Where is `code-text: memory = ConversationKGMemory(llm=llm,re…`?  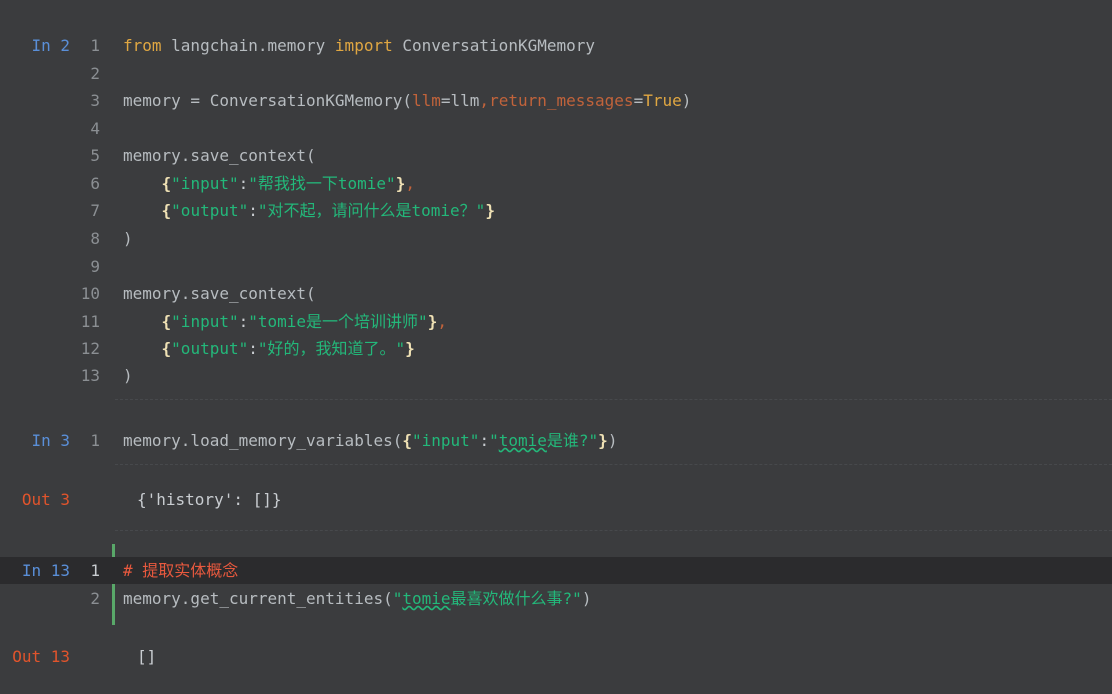 code-text: memory = ConversationKGMemory(llm=llm,re… is located at coordinates (407, 100).